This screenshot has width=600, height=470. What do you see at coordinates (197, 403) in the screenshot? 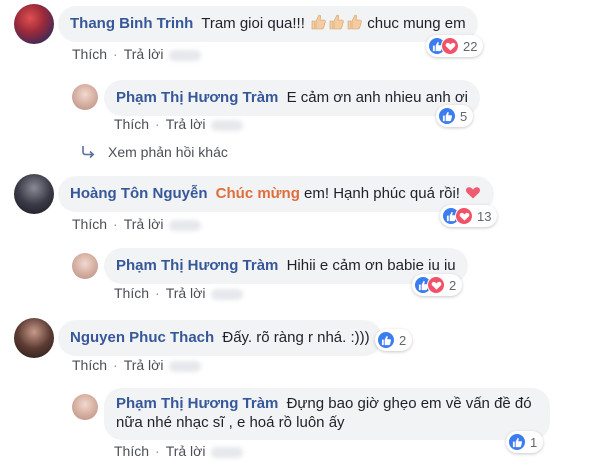
I see `reply-author-3: Phạm Thị Hương Tràm` at bounding box center [197, 403].